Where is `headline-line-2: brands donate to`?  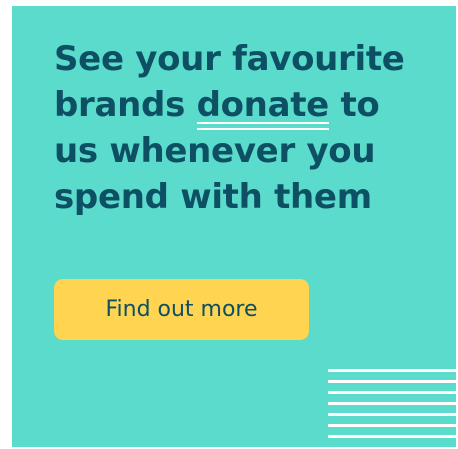 headline-line-2: brands donate to is located at coordinates (249, 106).